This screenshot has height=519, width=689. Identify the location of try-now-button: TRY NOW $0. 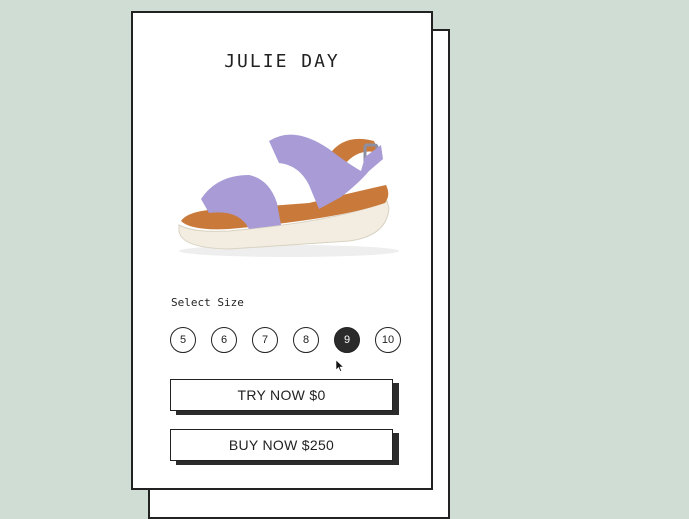
(281, 395).